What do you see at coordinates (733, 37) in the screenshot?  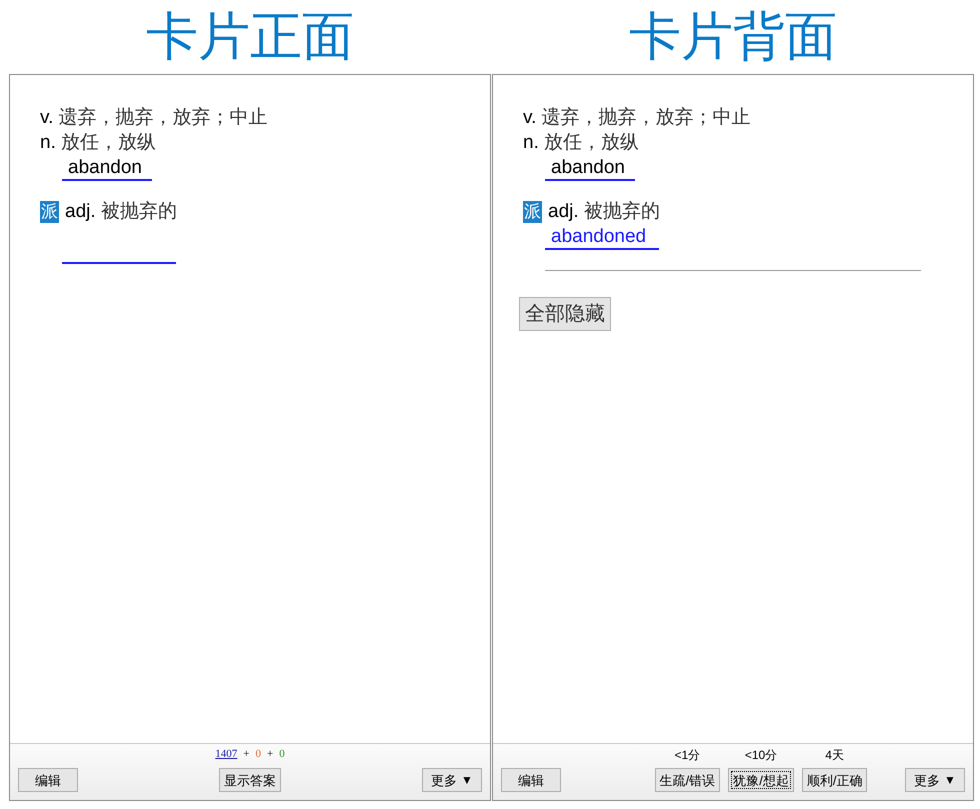 I see `panel-heading: 卡片背面` at bounding box center [733, 37].